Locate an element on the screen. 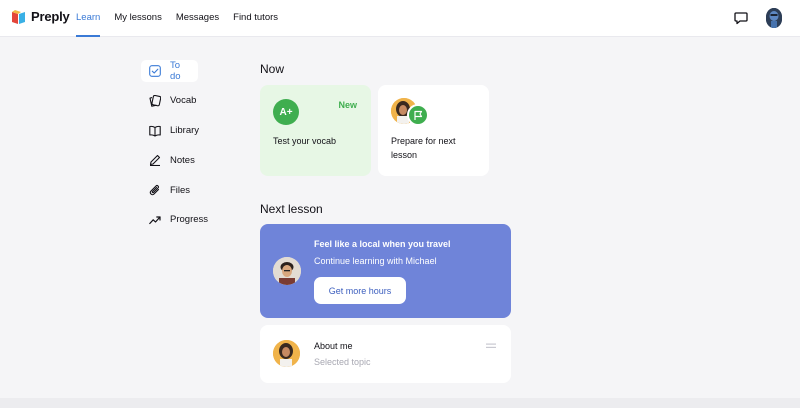 The image size is (800, 408). drag-handle-icon is located at coordinates (491, 346).